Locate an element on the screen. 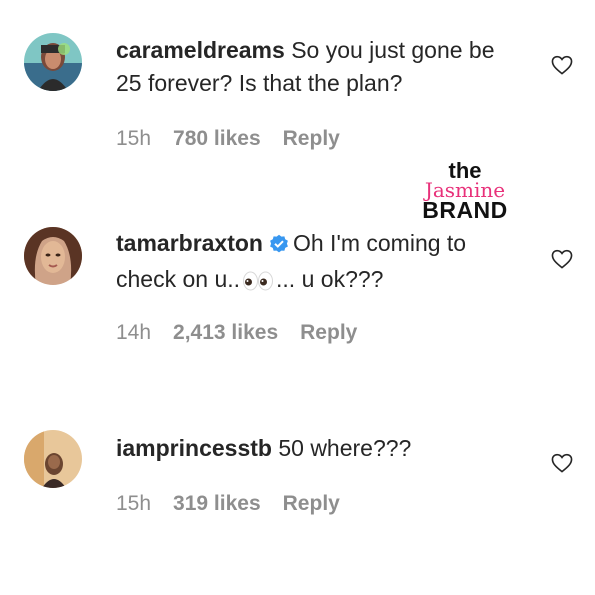  comment-body: 50 where??? is located at coordinates (345, 448).